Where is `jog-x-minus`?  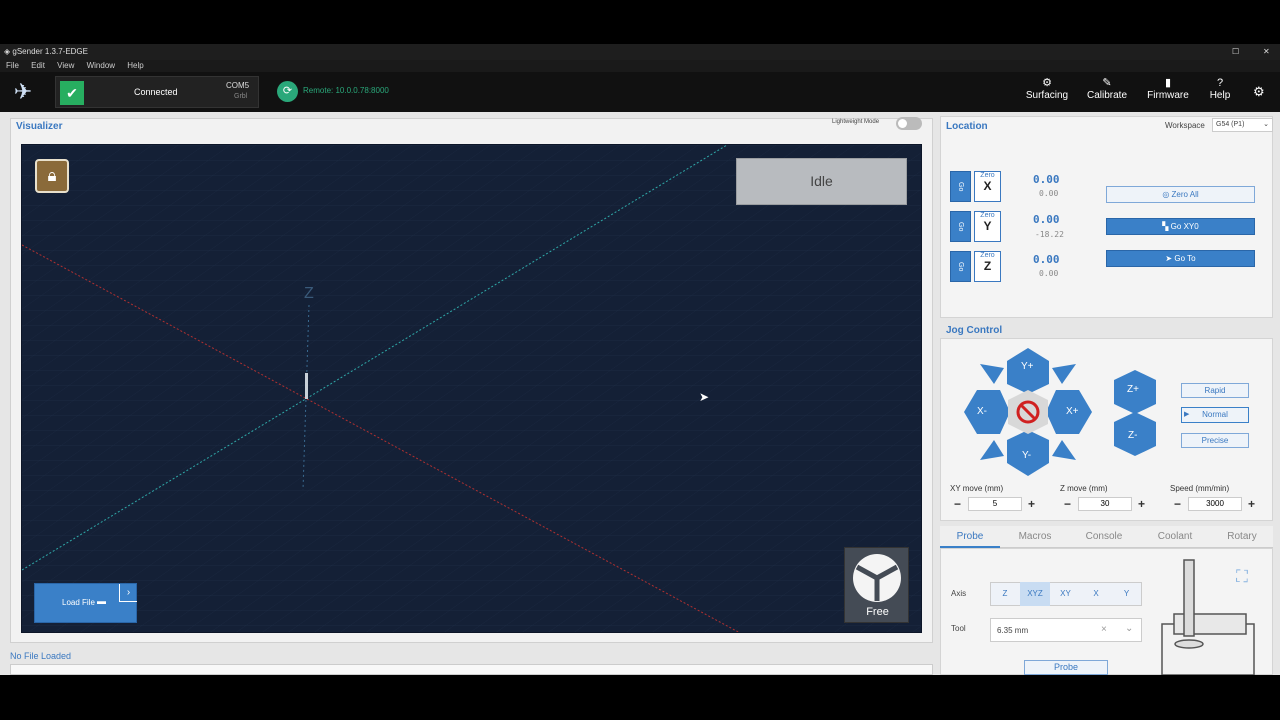 jog-x-minus is located at coordinates (987, 412).